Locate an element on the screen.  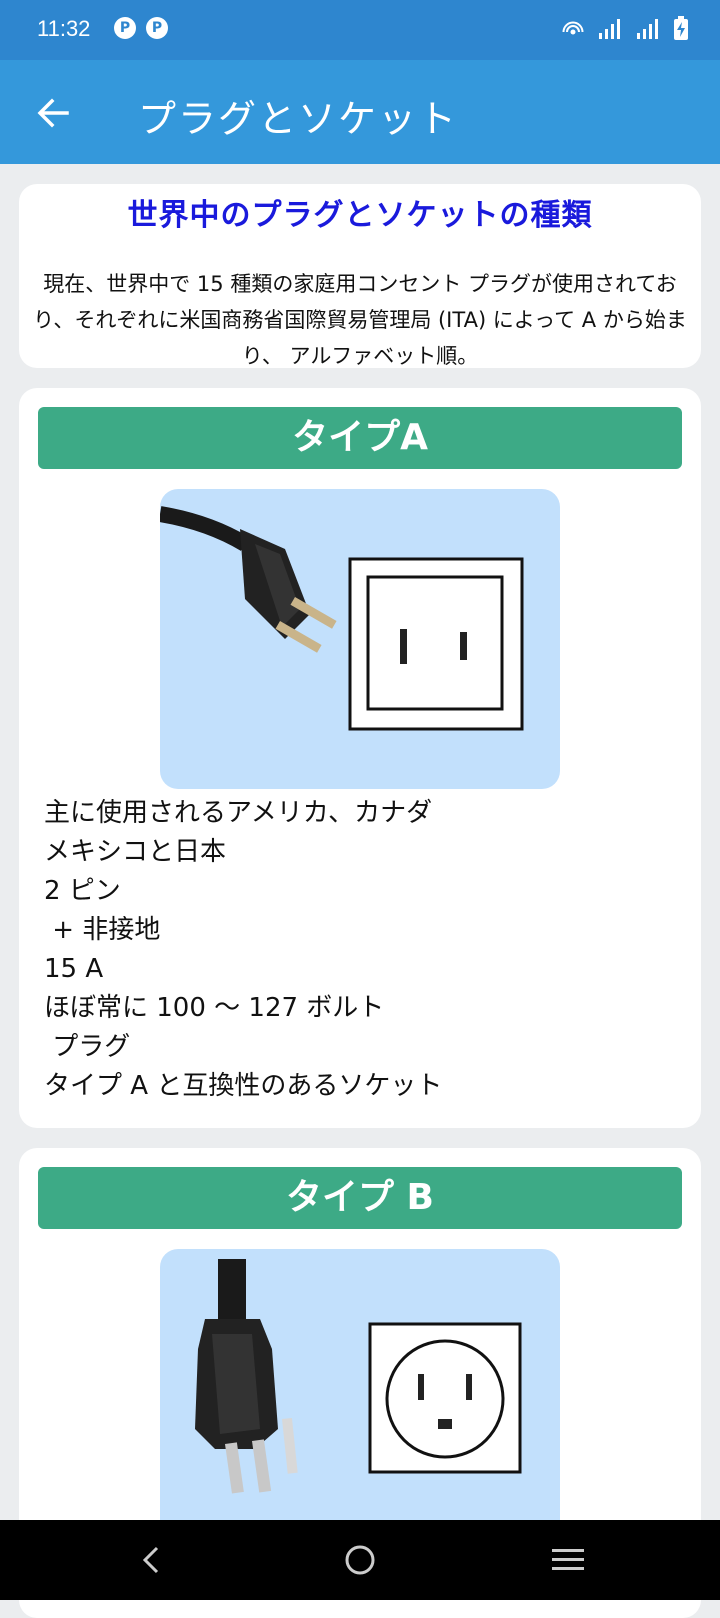
intro-title: 世界中のプラグとソケットの種類 is located at coordinates (360, 215).